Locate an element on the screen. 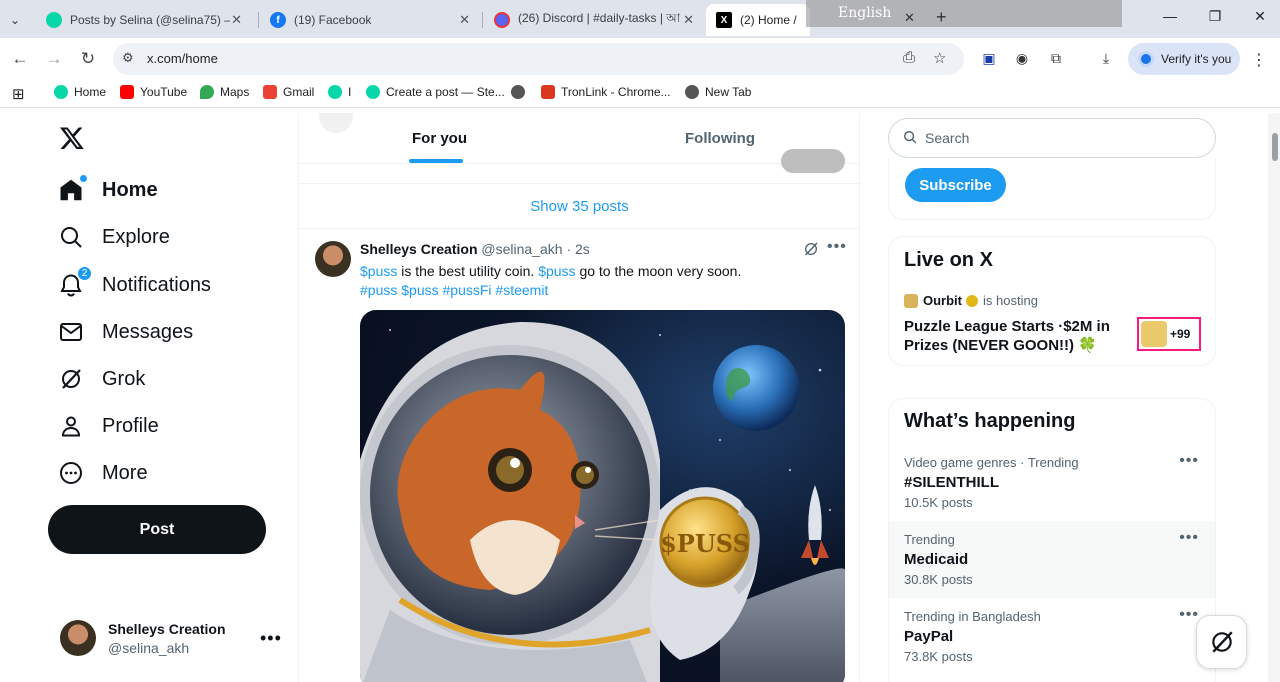  hashtag-link: #pussFi is located at coordinates (467, 290).